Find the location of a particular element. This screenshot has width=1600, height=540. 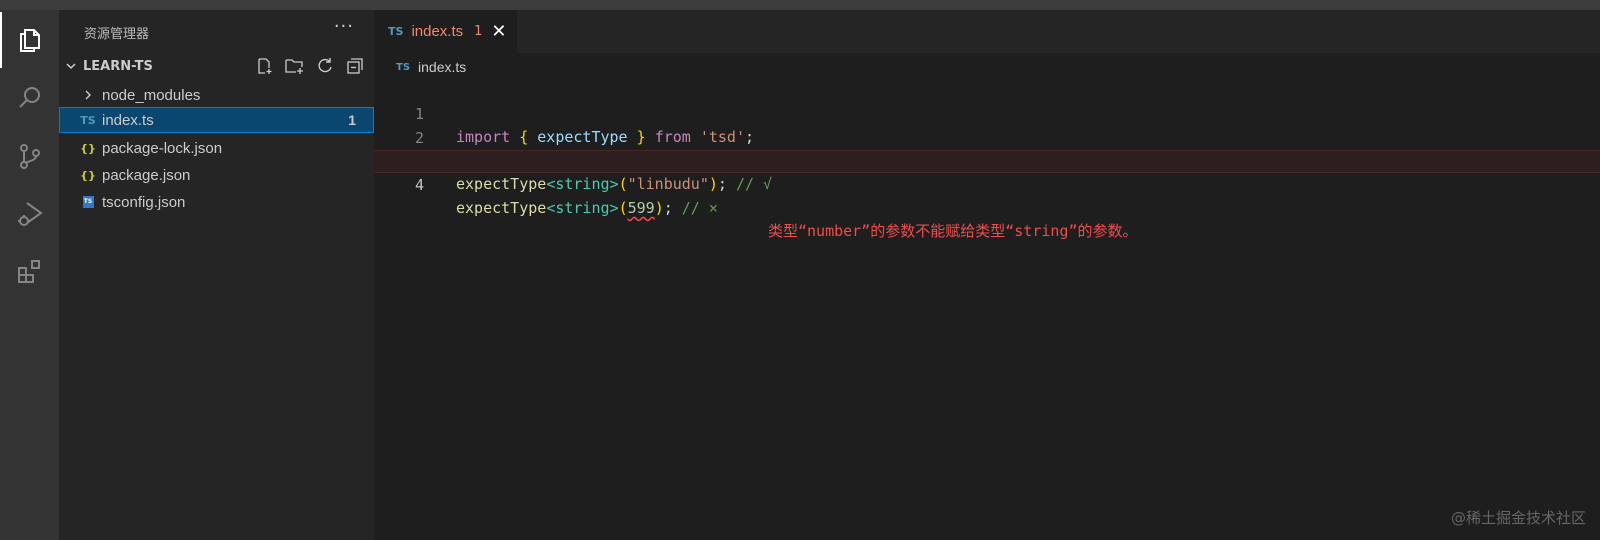

source-control-icon is located at coordinates (29, 156).